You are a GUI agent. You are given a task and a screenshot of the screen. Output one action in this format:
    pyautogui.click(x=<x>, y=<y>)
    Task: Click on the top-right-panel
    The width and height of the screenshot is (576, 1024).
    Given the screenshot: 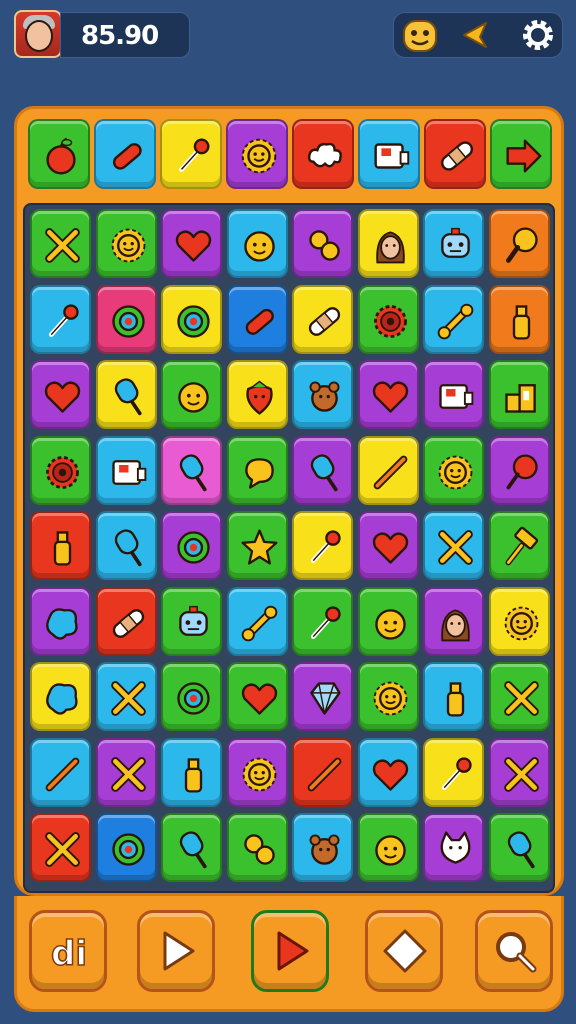 What is the action you would take?
    pyautogui.click(x=478, y=35)
    